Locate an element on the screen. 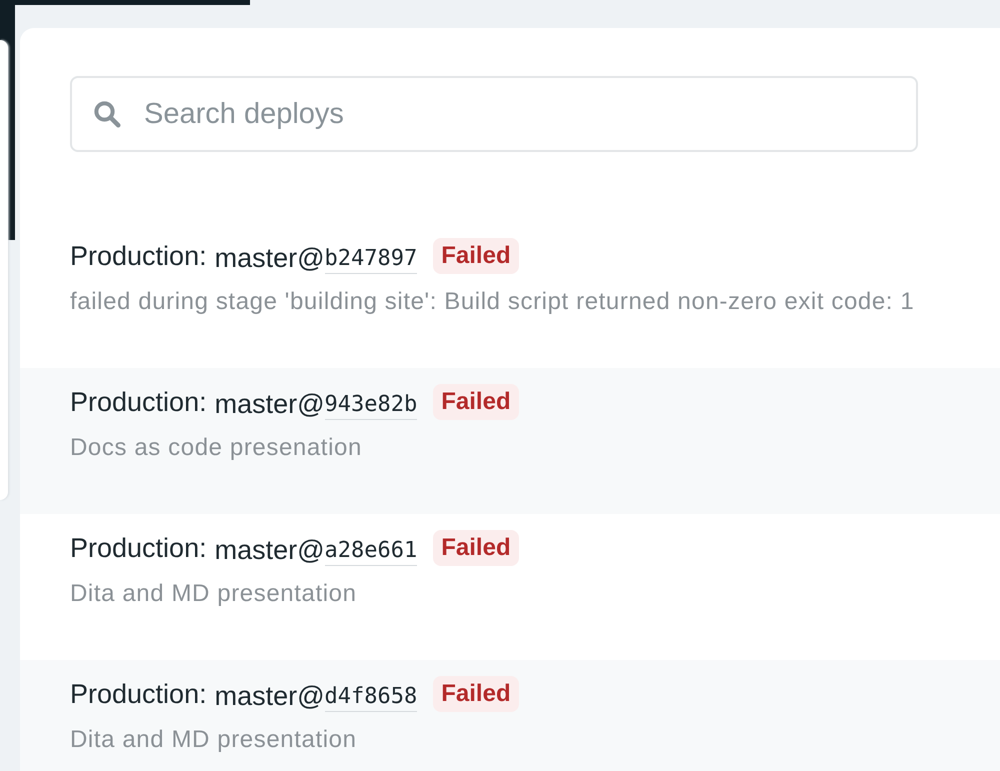  commit-link: d4f8658 is located at coordinates (371, 698).